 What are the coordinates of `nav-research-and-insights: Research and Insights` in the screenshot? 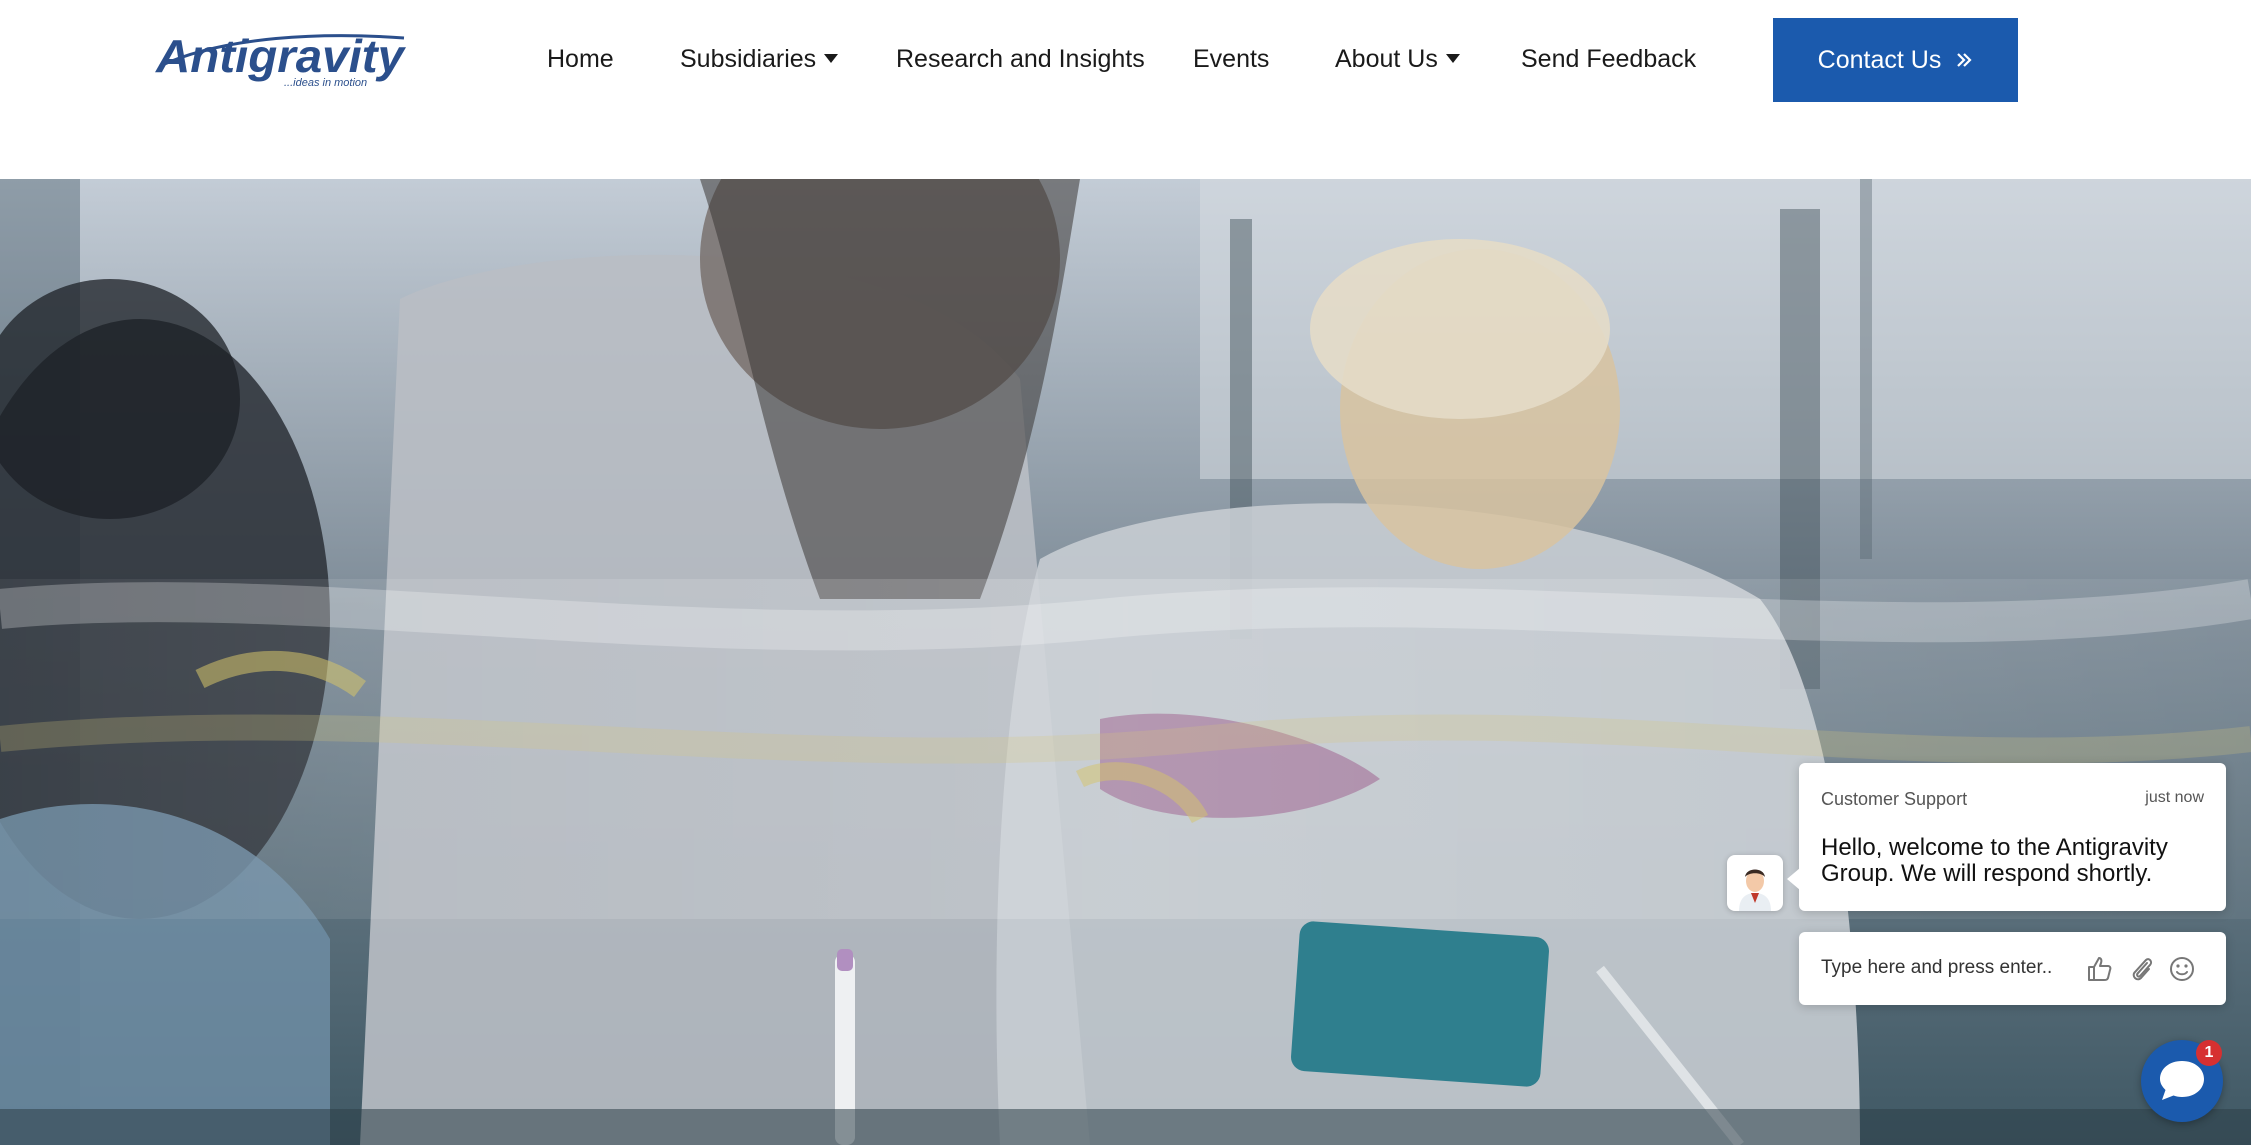 It's located at (1020, 59).